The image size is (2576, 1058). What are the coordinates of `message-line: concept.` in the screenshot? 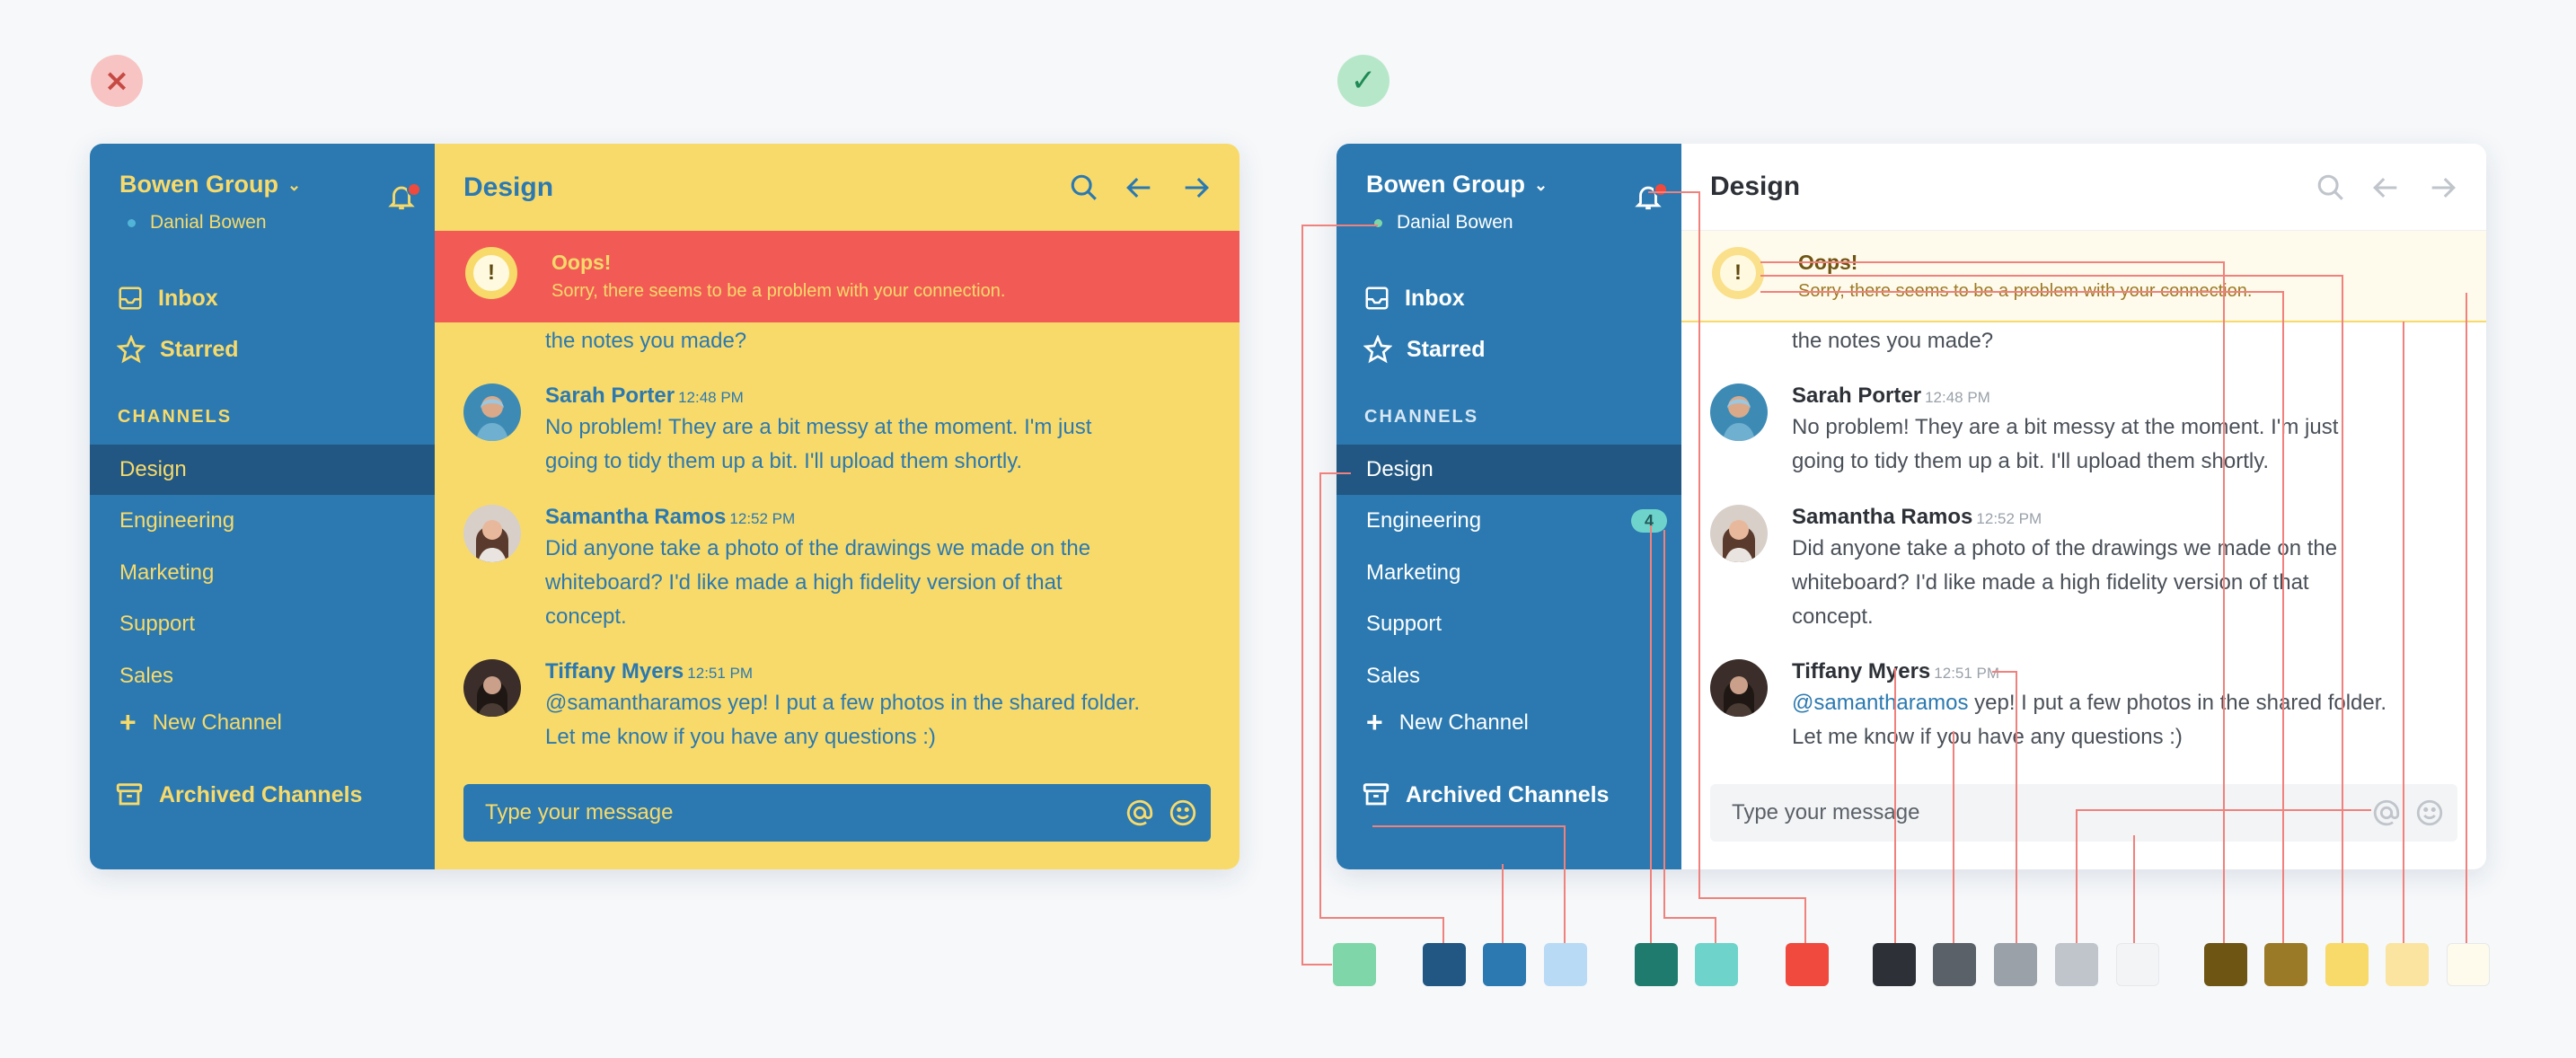 It's located at (1833, 616).